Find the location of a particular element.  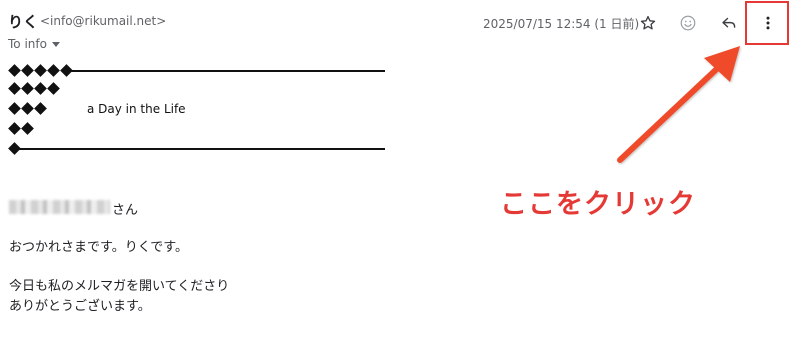

star-icon is located at coordinates (648, 22).